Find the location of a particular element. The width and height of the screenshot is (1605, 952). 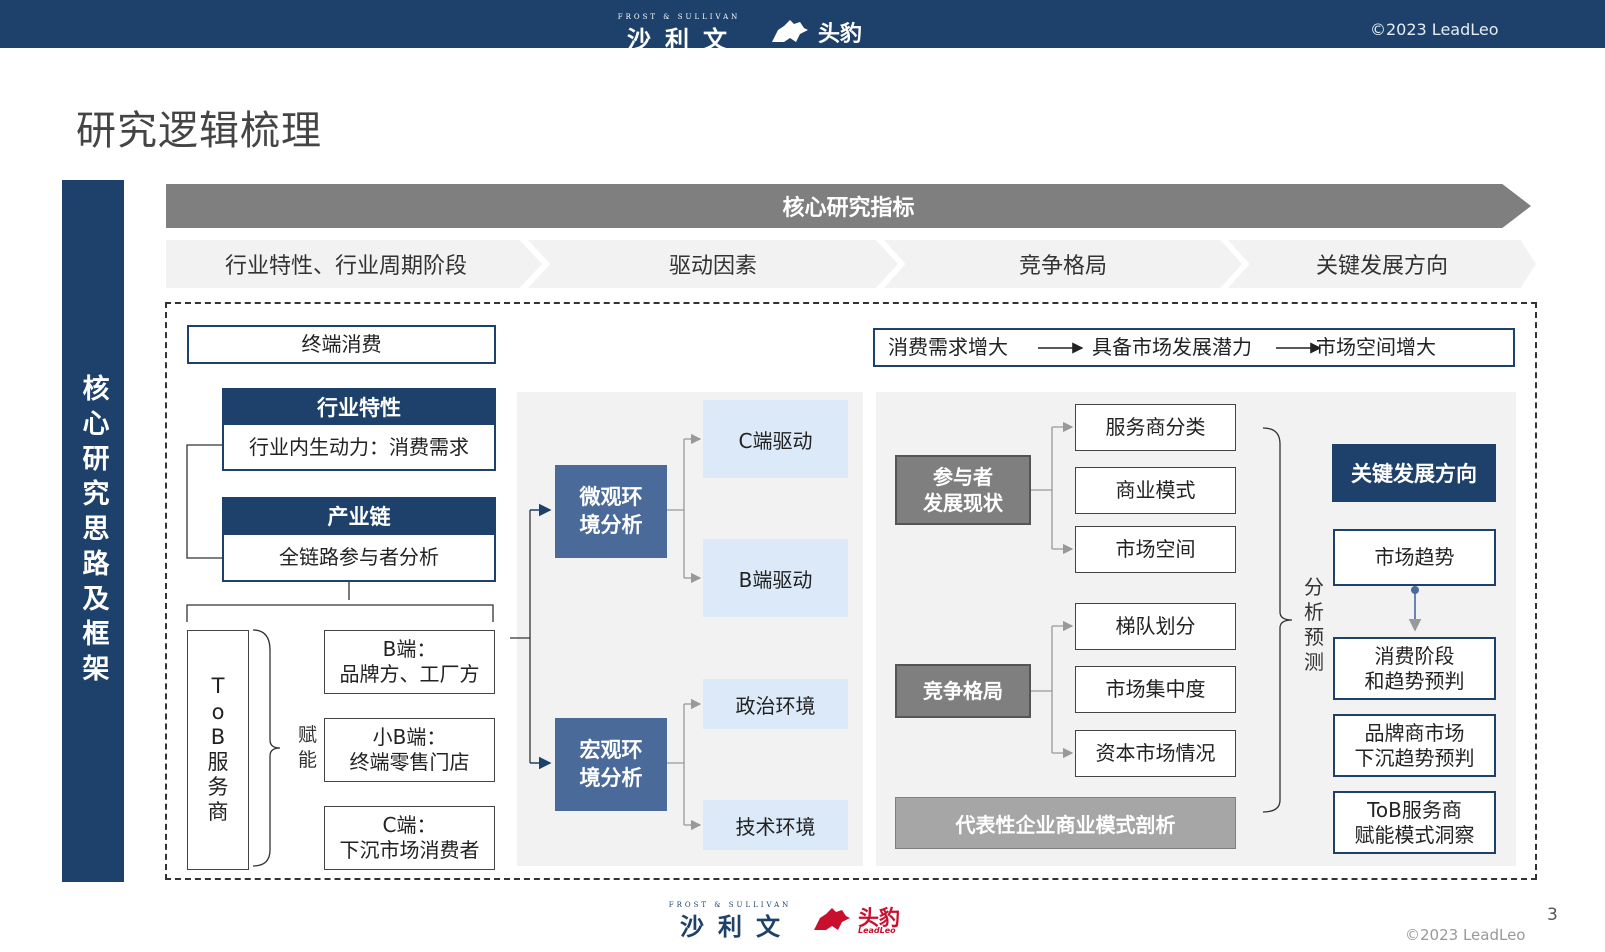

footer-leadleo-subtext: LeadLeo is located at coordinates (877, 930).